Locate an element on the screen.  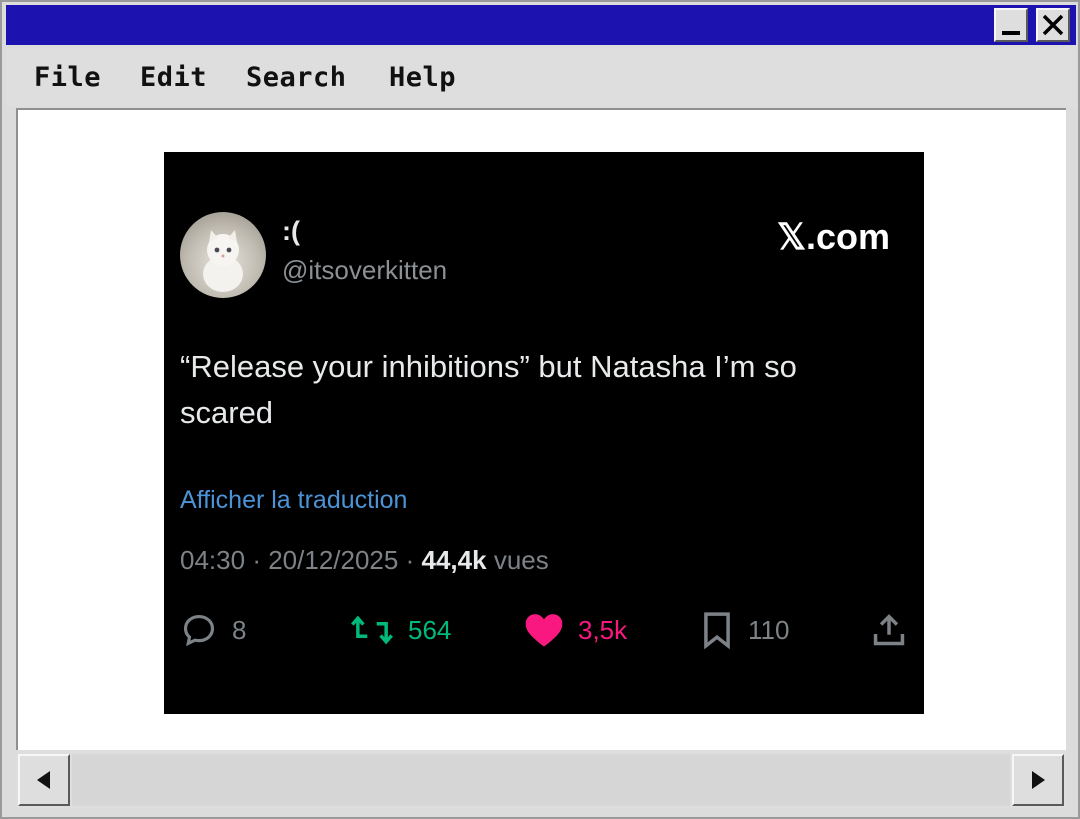
bookmark-icon is located at coordinates (717, 630).